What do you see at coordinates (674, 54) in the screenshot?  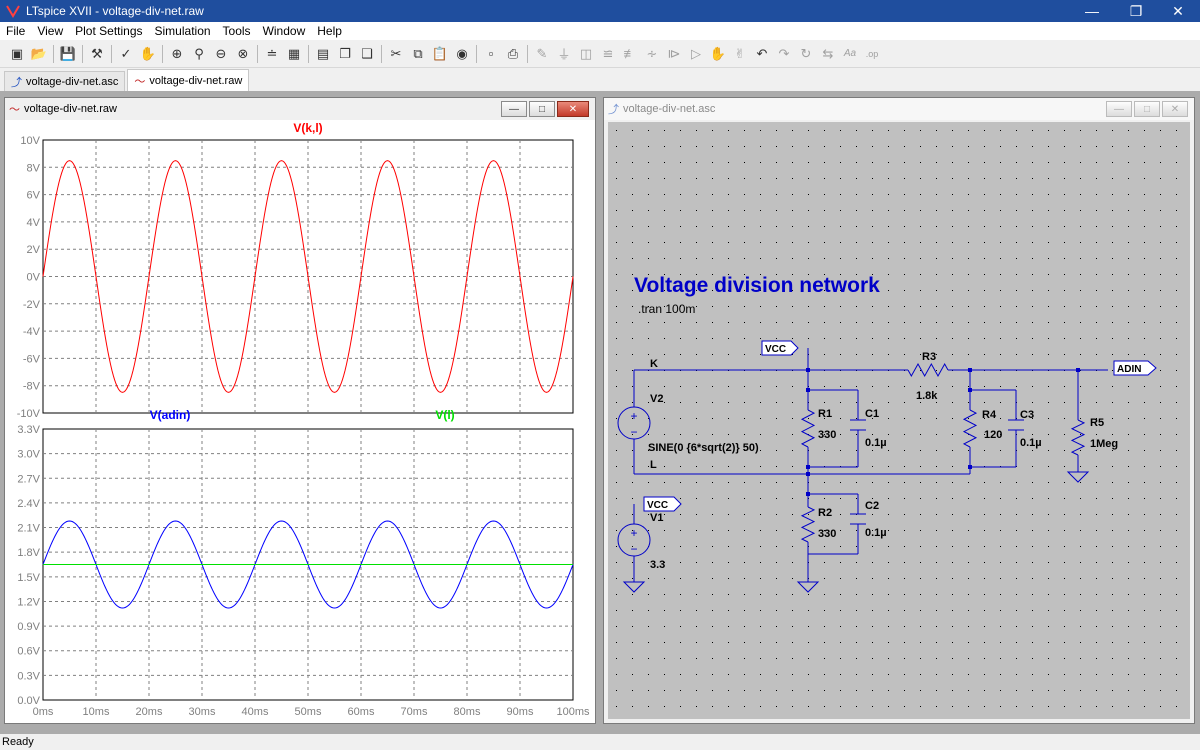 I see `diode-button: ⧐` at bounding box center [674, 54].